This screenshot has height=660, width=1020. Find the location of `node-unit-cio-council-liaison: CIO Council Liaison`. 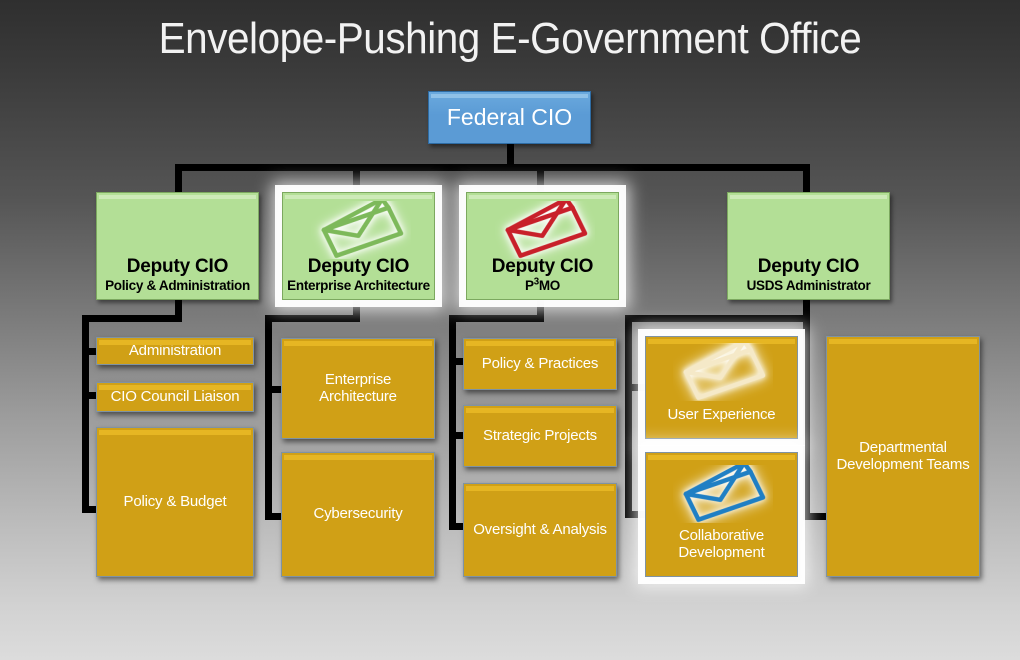

node-unit-cio-council-liaison: CIO Council Liaison is located at coordinates (175, 397).